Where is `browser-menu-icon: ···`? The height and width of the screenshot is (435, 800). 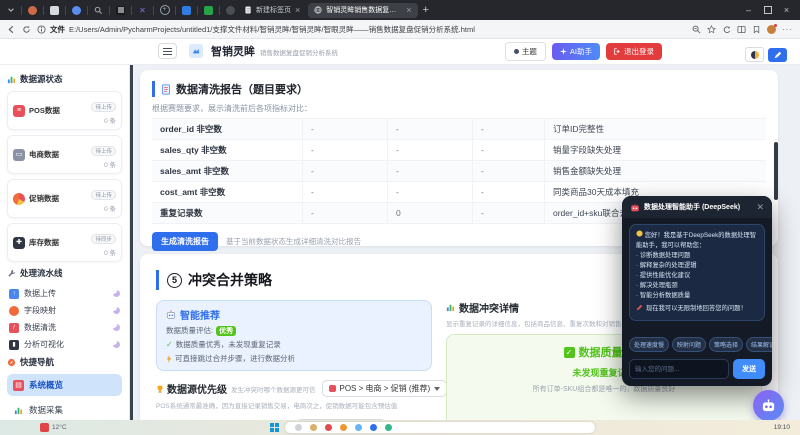
browser-menu-icon: ··· is located at coordinates (787, 29).